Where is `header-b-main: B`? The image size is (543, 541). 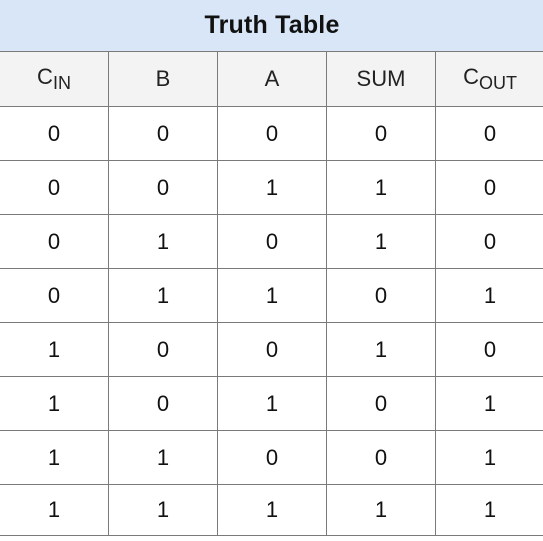
header-b-main: B is located at coordinates (163, 78).